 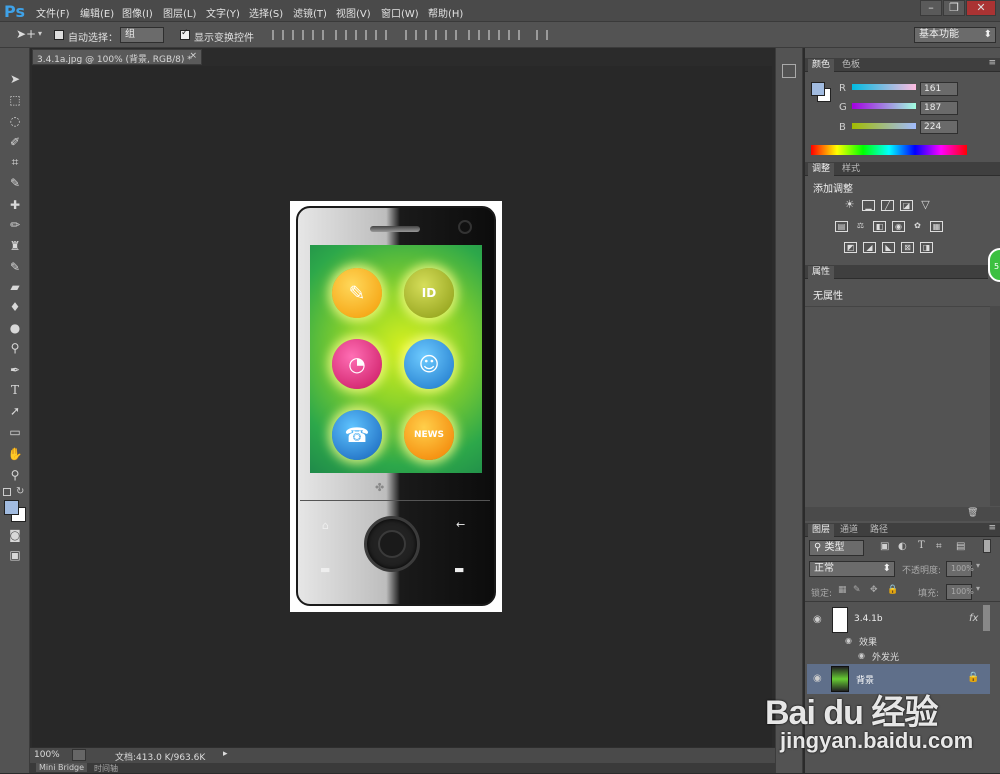 I want to click on b-slider, so click(x=884, y=126).